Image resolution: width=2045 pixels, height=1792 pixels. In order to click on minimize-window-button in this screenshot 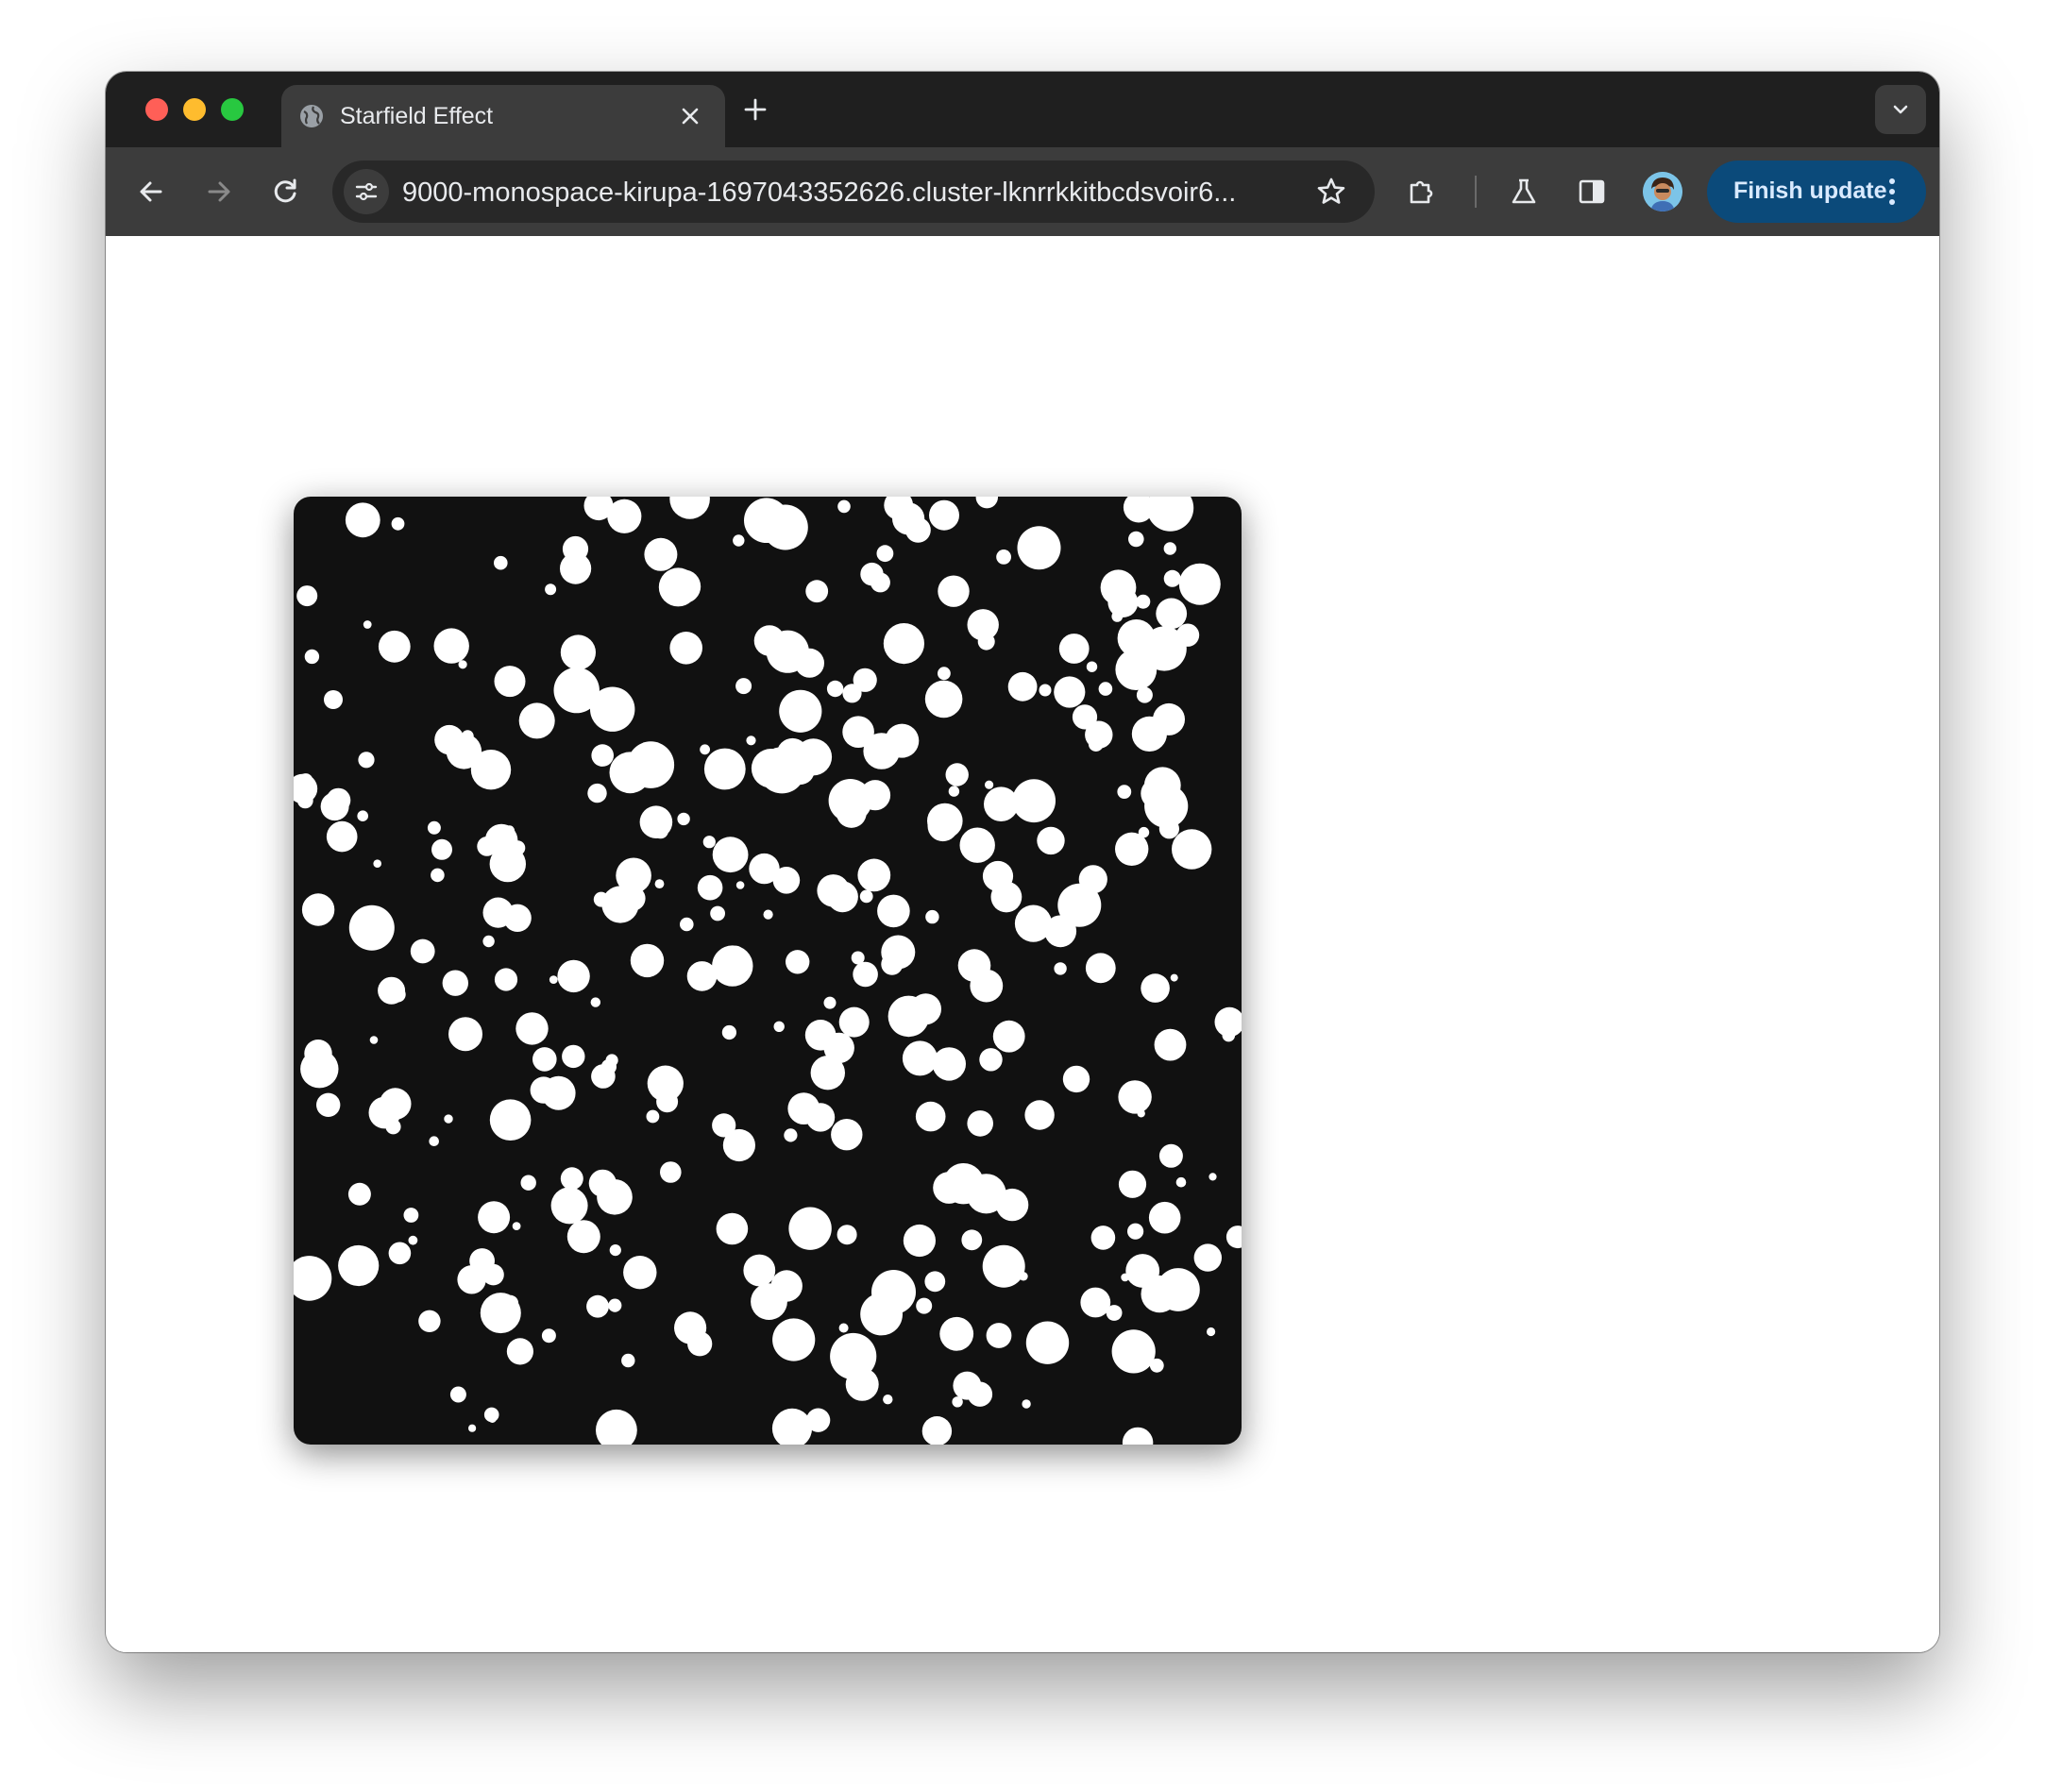, I will do `click(194, 110)`.